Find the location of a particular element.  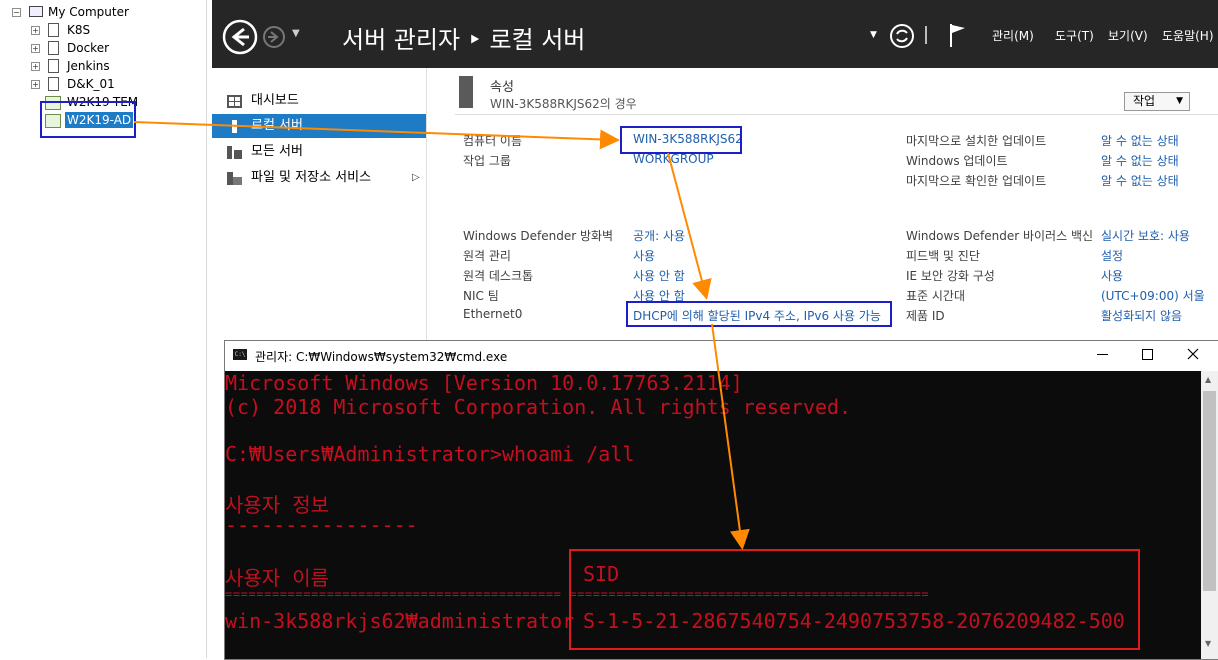

arrow-ethernet-to-sid is located at coordinates (730, 436).